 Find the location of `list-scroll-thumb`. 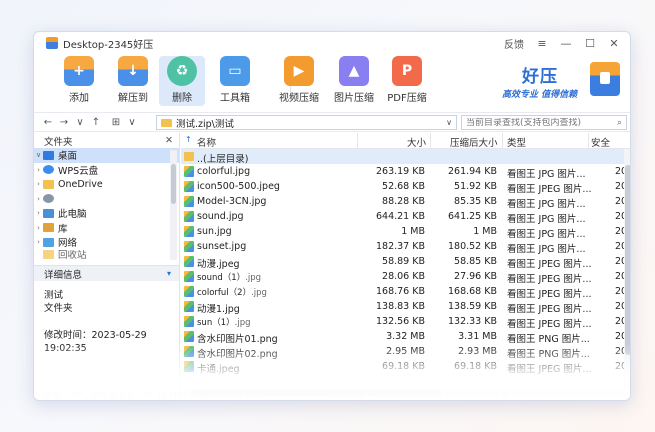

list-scroll-thumb is located at coordinates (627, 260).